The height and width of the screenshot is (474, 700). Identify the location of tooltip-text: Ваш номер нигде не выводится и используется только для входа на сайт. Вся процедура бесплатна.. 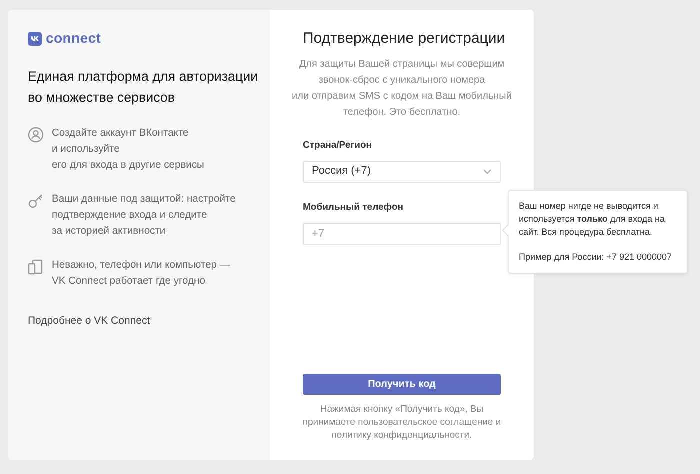
(592, 219).